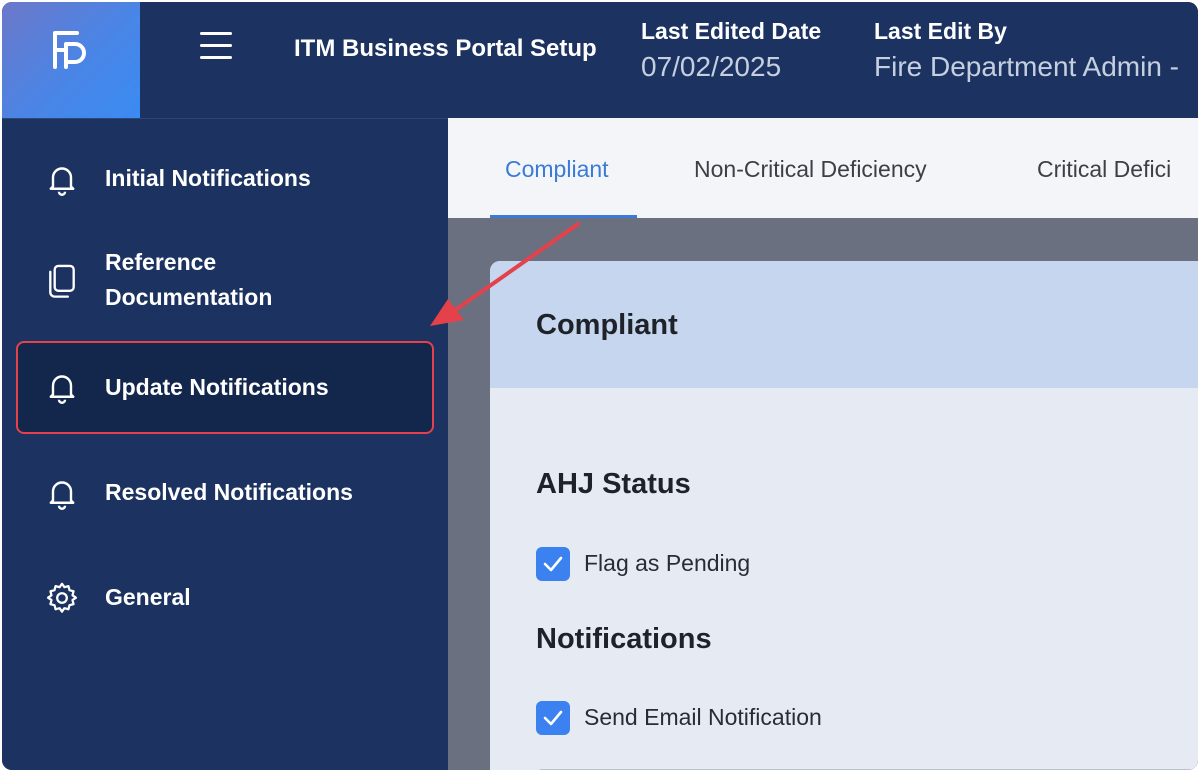 This screenshot has width=1200, height=772. Describe the element at coordinates (731, 31) in the screenshot. I see `last-edited-date-label: Last Edited Date` at that location.